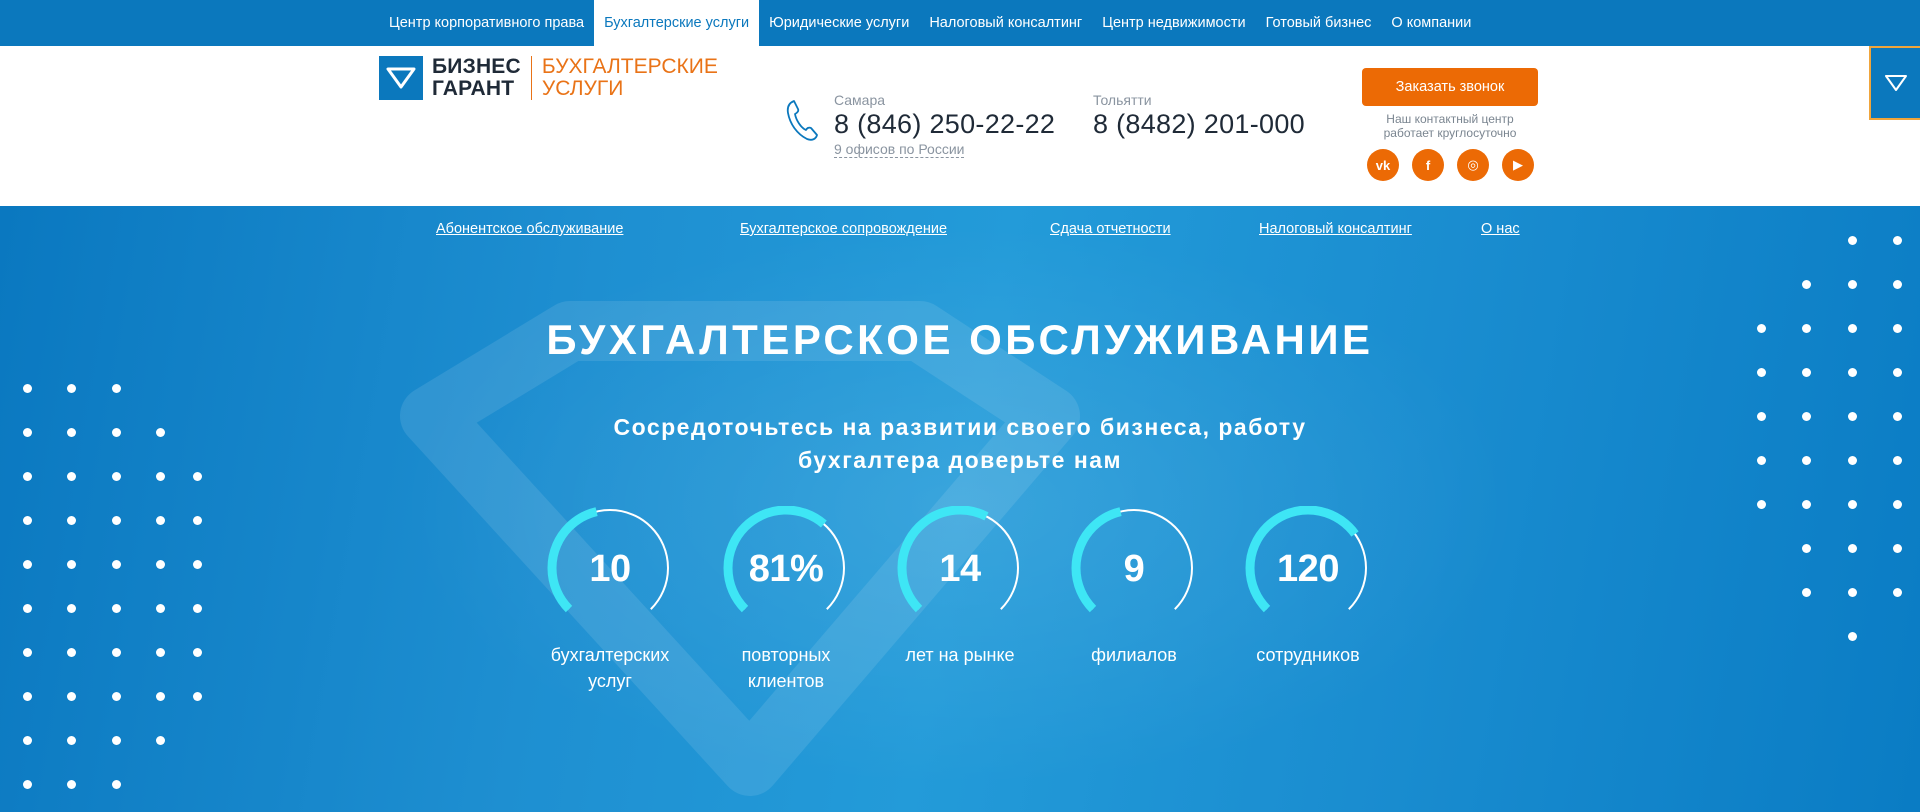 This screenshot has width=1920, height=812. I want to click on phone-number: 8 (846) 250-22-22, so click(944, 124).